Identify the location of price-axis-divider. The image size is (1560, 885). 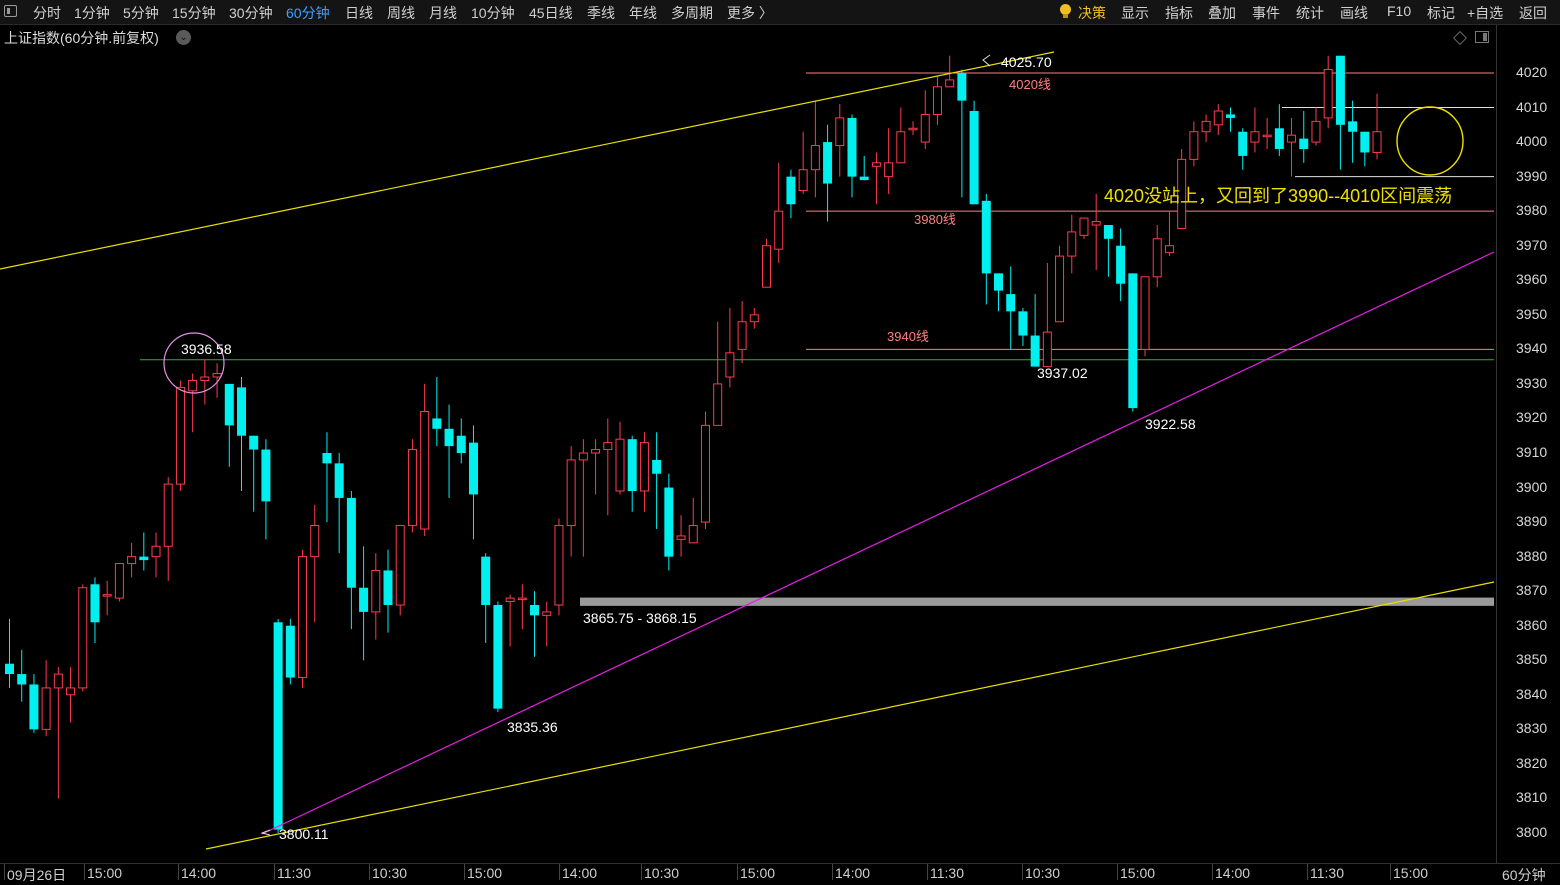
(1496, 444).